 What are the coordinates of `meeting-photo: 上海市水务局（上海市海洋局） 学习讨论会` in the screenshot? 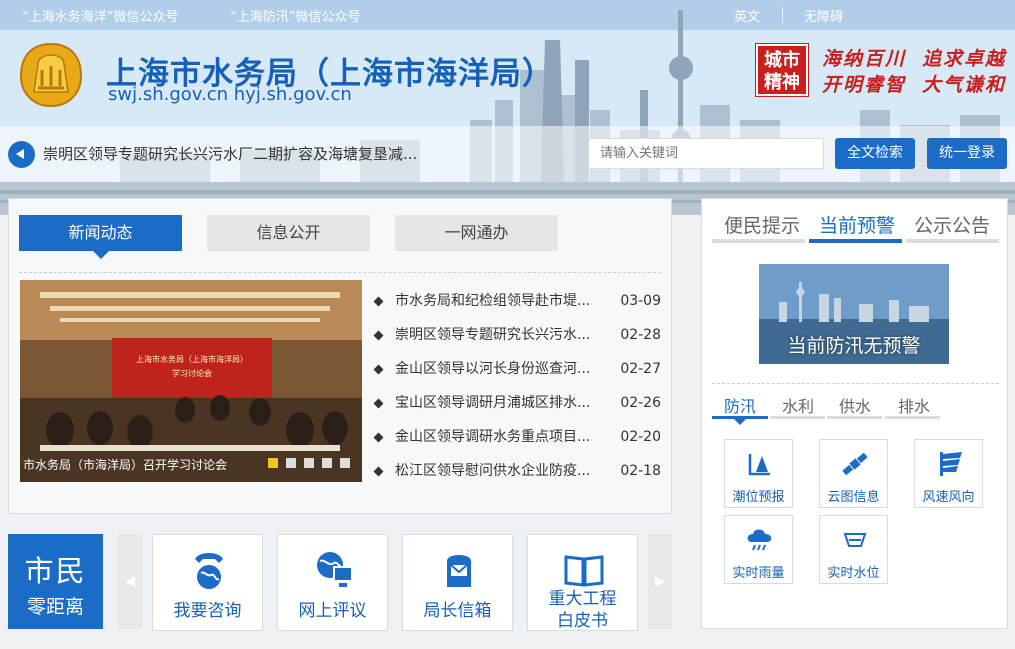 It's located at (191, 381).